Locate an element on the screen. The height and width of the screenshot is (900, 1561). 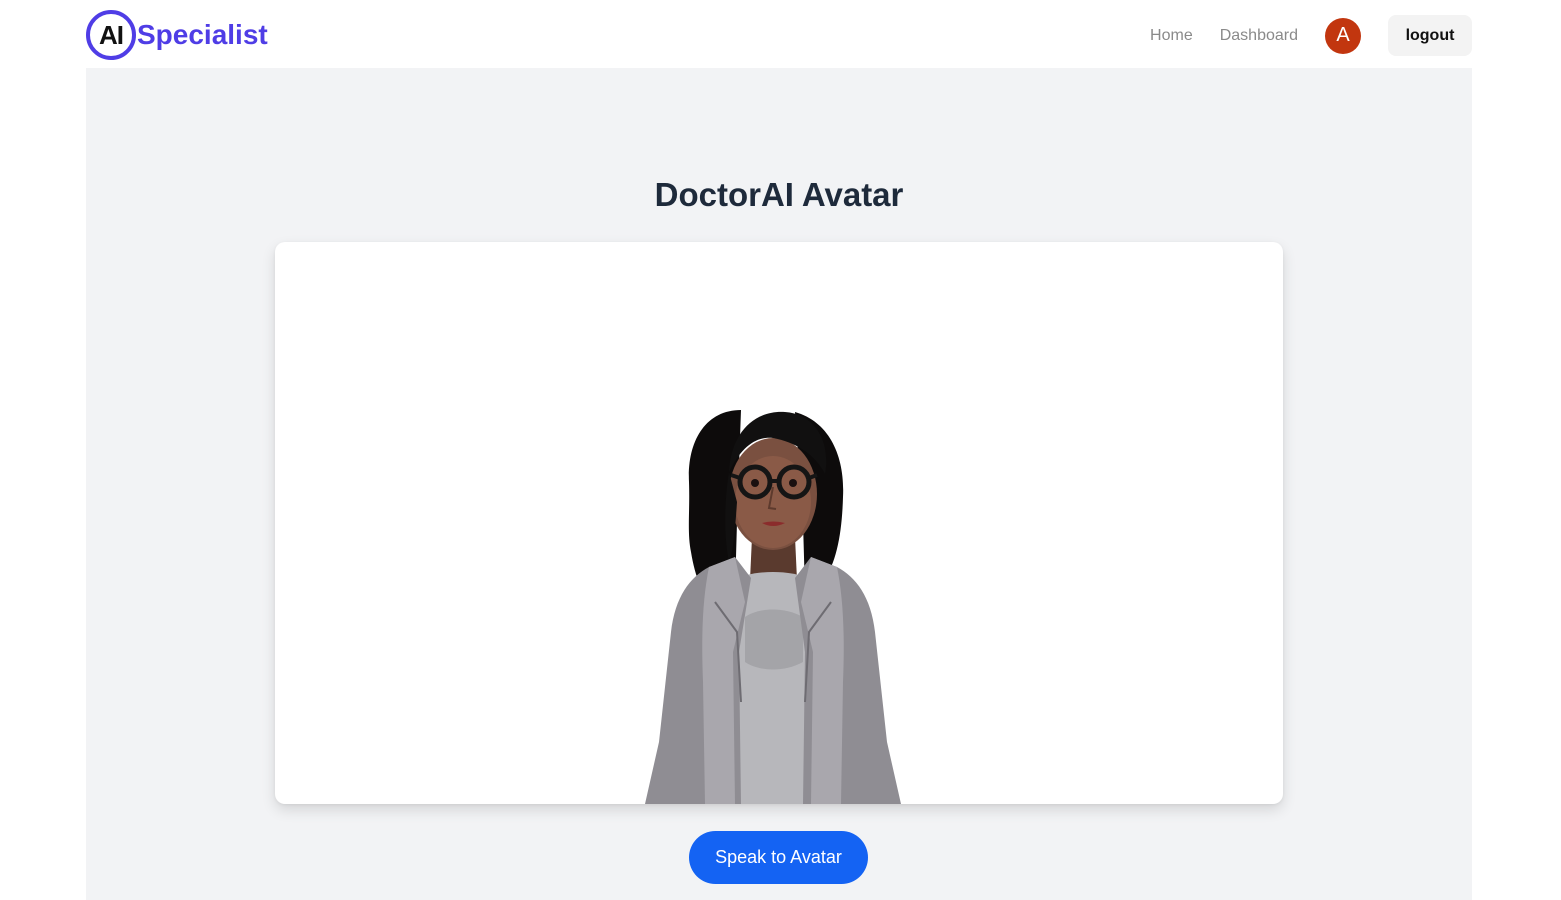
page-title: DoctorAI Avatar is located at coordinates (779, 194).